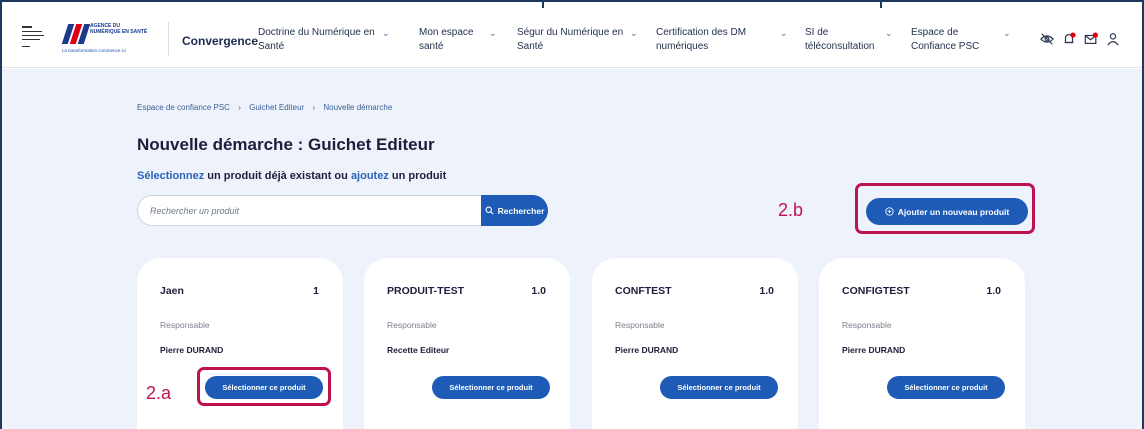 This screenshot has height=429, width=1144. Describe the element at coordinates (1069, 39) in the screenshot. I see `bell-icon` at that location.